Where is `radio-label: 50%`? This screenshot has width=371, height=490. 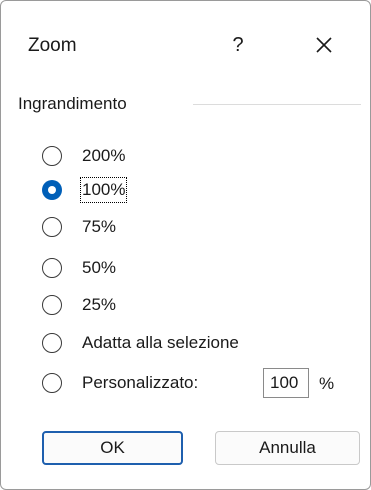 radio-label: 50% is located at coordinates (99, 267).